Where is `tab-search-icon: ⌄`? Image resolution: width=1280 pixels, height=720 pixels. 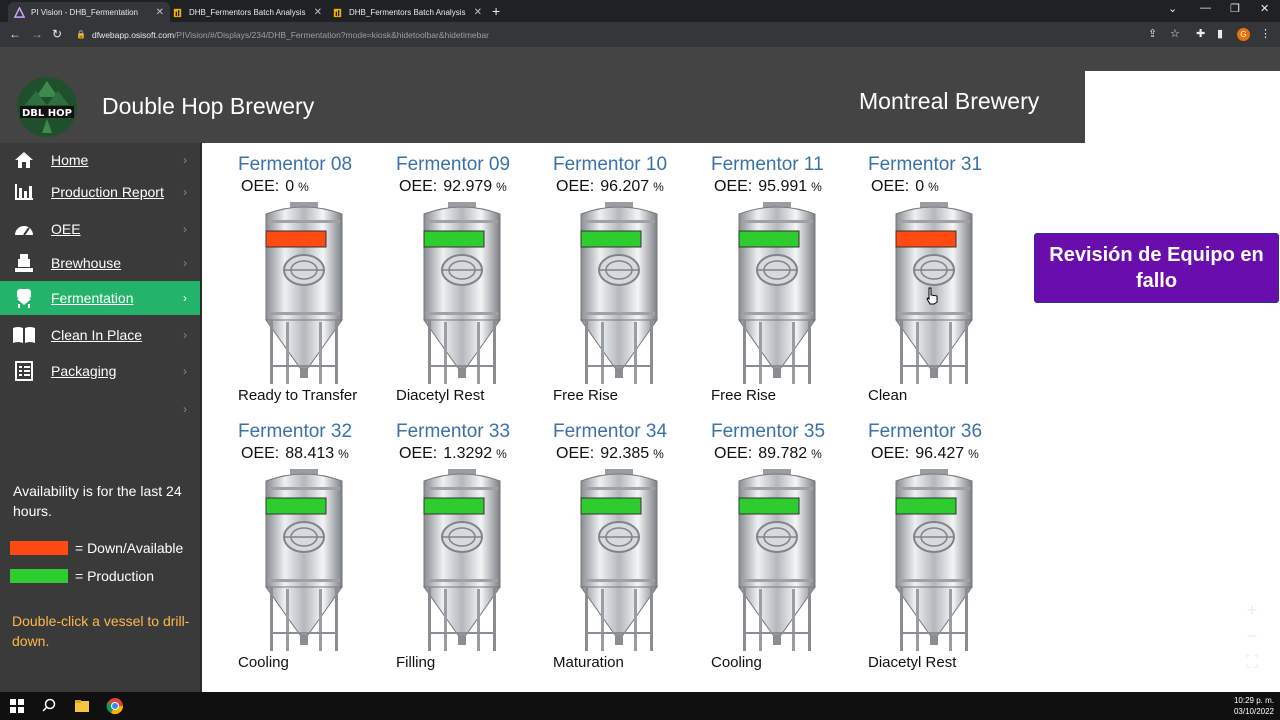 tab-search-icon: ⌄ is located at coordinates (1172, 8).